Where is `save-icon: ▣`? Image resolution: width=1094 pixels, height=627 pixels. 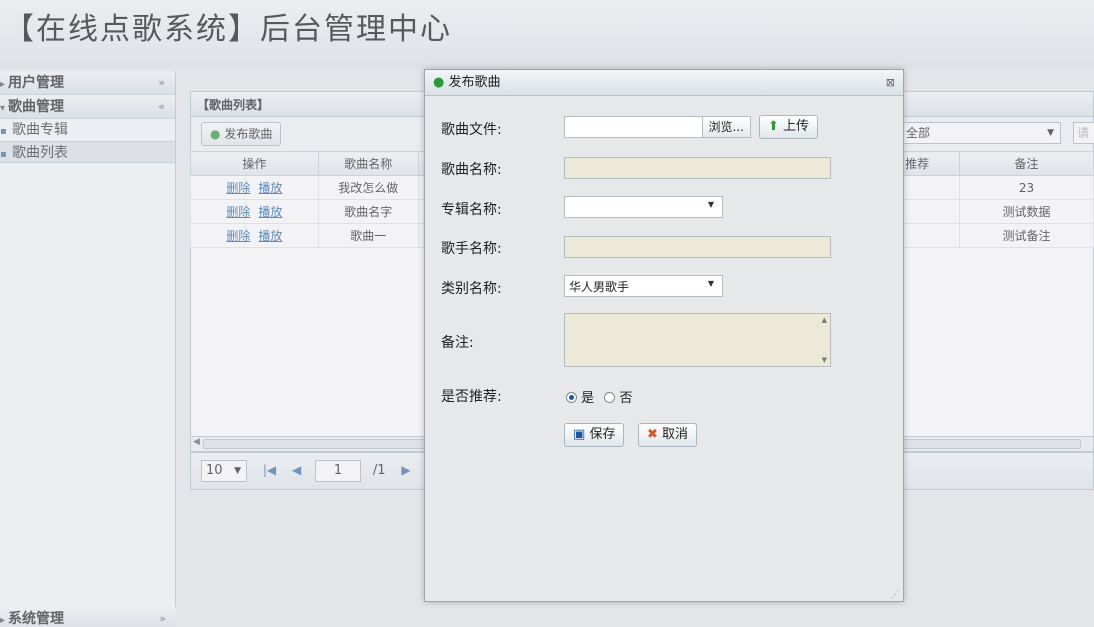
save-icon: ▣ is located at coordinates (579, 434).